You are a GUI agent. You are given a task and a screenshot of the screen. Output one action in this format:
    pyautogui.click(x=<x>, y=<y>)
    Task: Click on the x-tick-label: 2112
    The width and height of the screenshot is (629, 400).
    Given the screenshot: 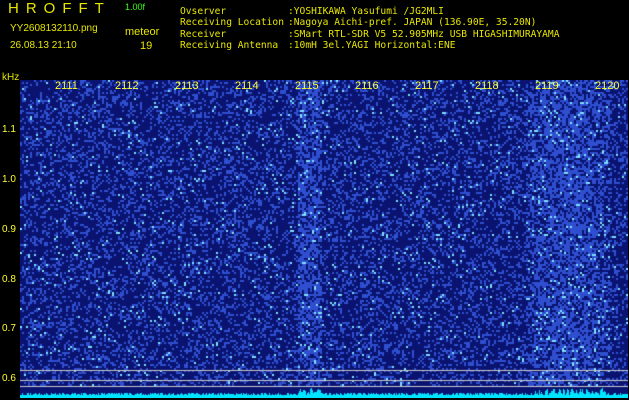 What is the action you would take?
    pyautogui.click(x=127, y=86)
    